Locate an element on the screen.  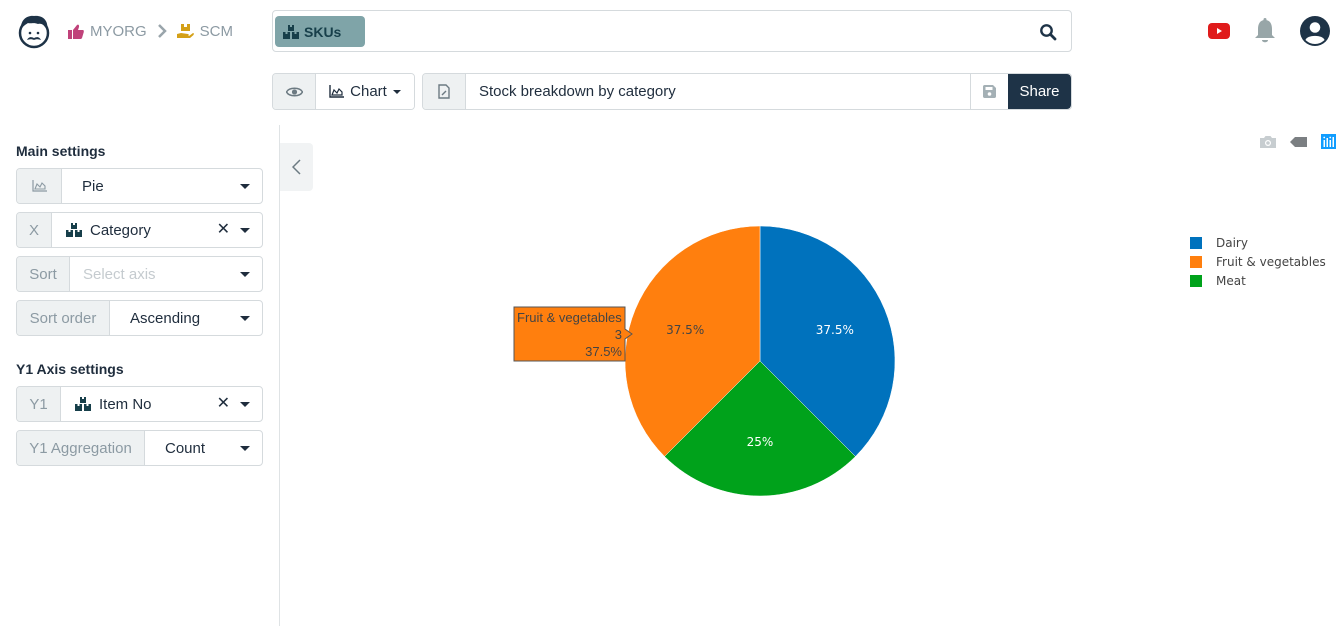
chart-legend: Dairy Fruit & vegetables Meat is located at coordinates (1258, 261).